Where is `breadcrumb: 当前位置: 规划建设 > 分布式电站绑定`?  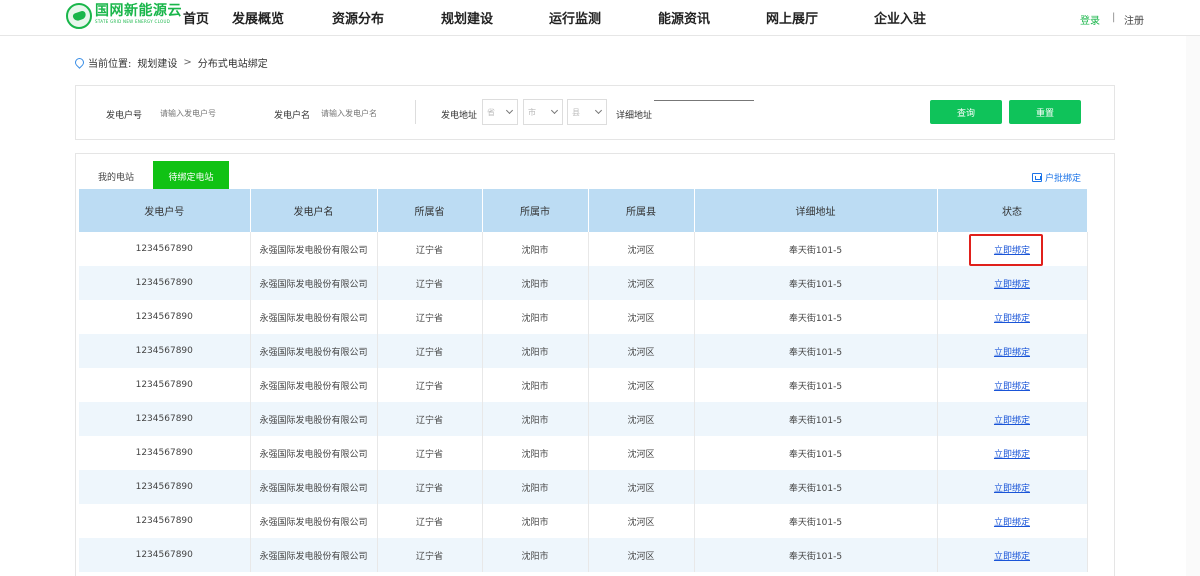 breadcrumb: 当前位置: 规划建设 > 分布式电站绑定 is located at coordinates (170, 62).